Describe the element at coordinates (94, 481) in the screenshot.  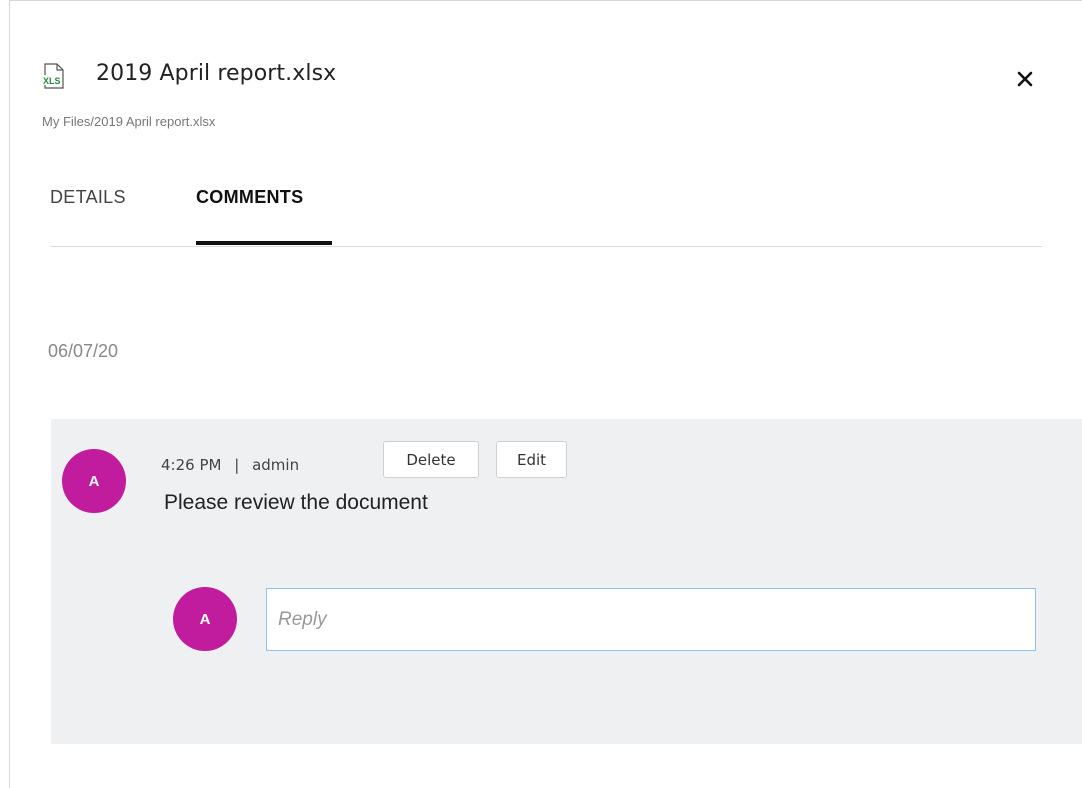
I see `avatar: A` at that location.